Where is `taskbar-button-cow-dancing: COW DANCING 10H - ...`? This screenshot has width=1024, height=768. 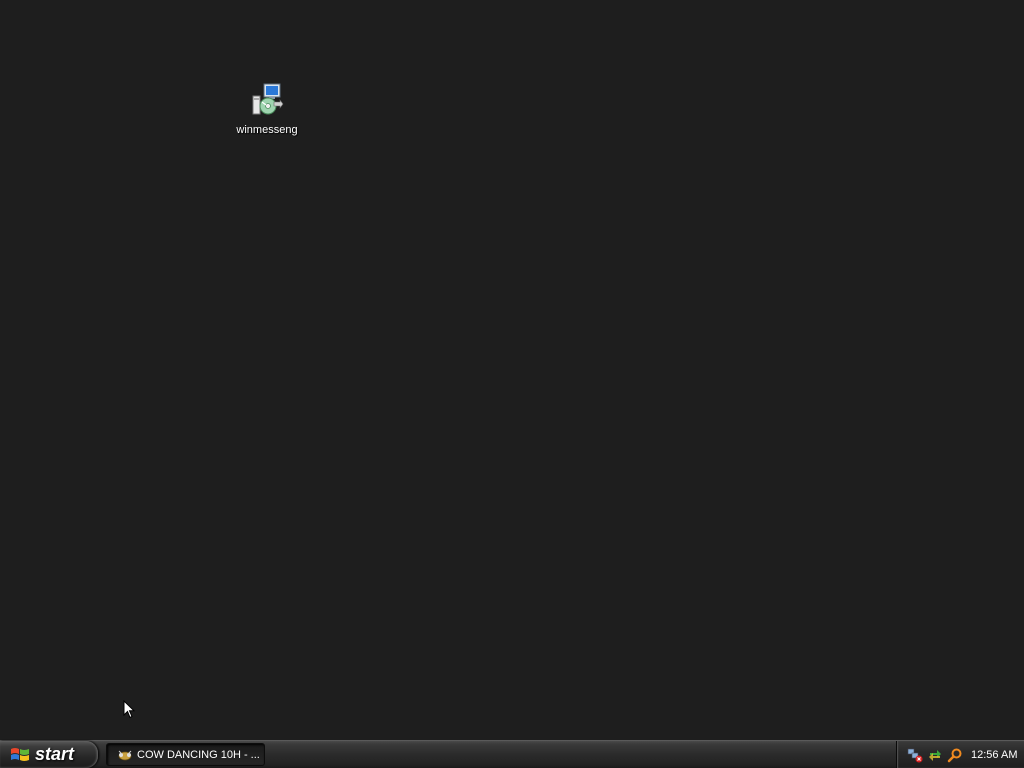
taskbar-button-cow-dancing: COW DANCING 10H - ... is located at coordinates (185, 754).